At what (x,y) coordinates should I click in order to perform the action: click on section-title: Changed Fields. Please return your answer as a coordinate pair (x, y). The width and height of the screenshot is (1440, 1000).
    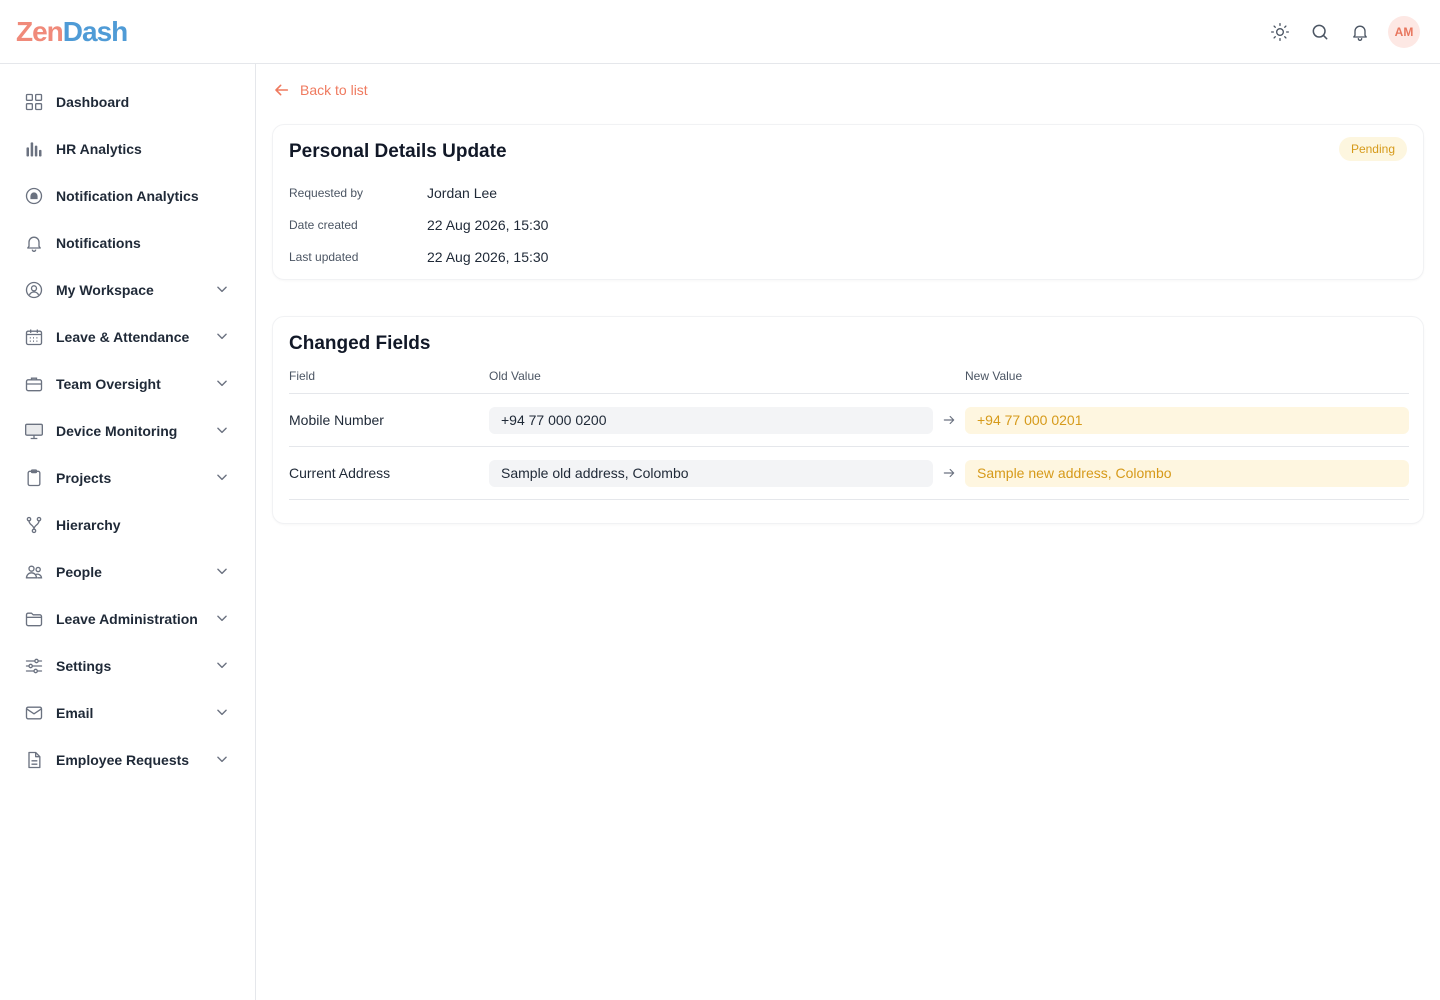
    Looking at the image, I should click on (360, 343).